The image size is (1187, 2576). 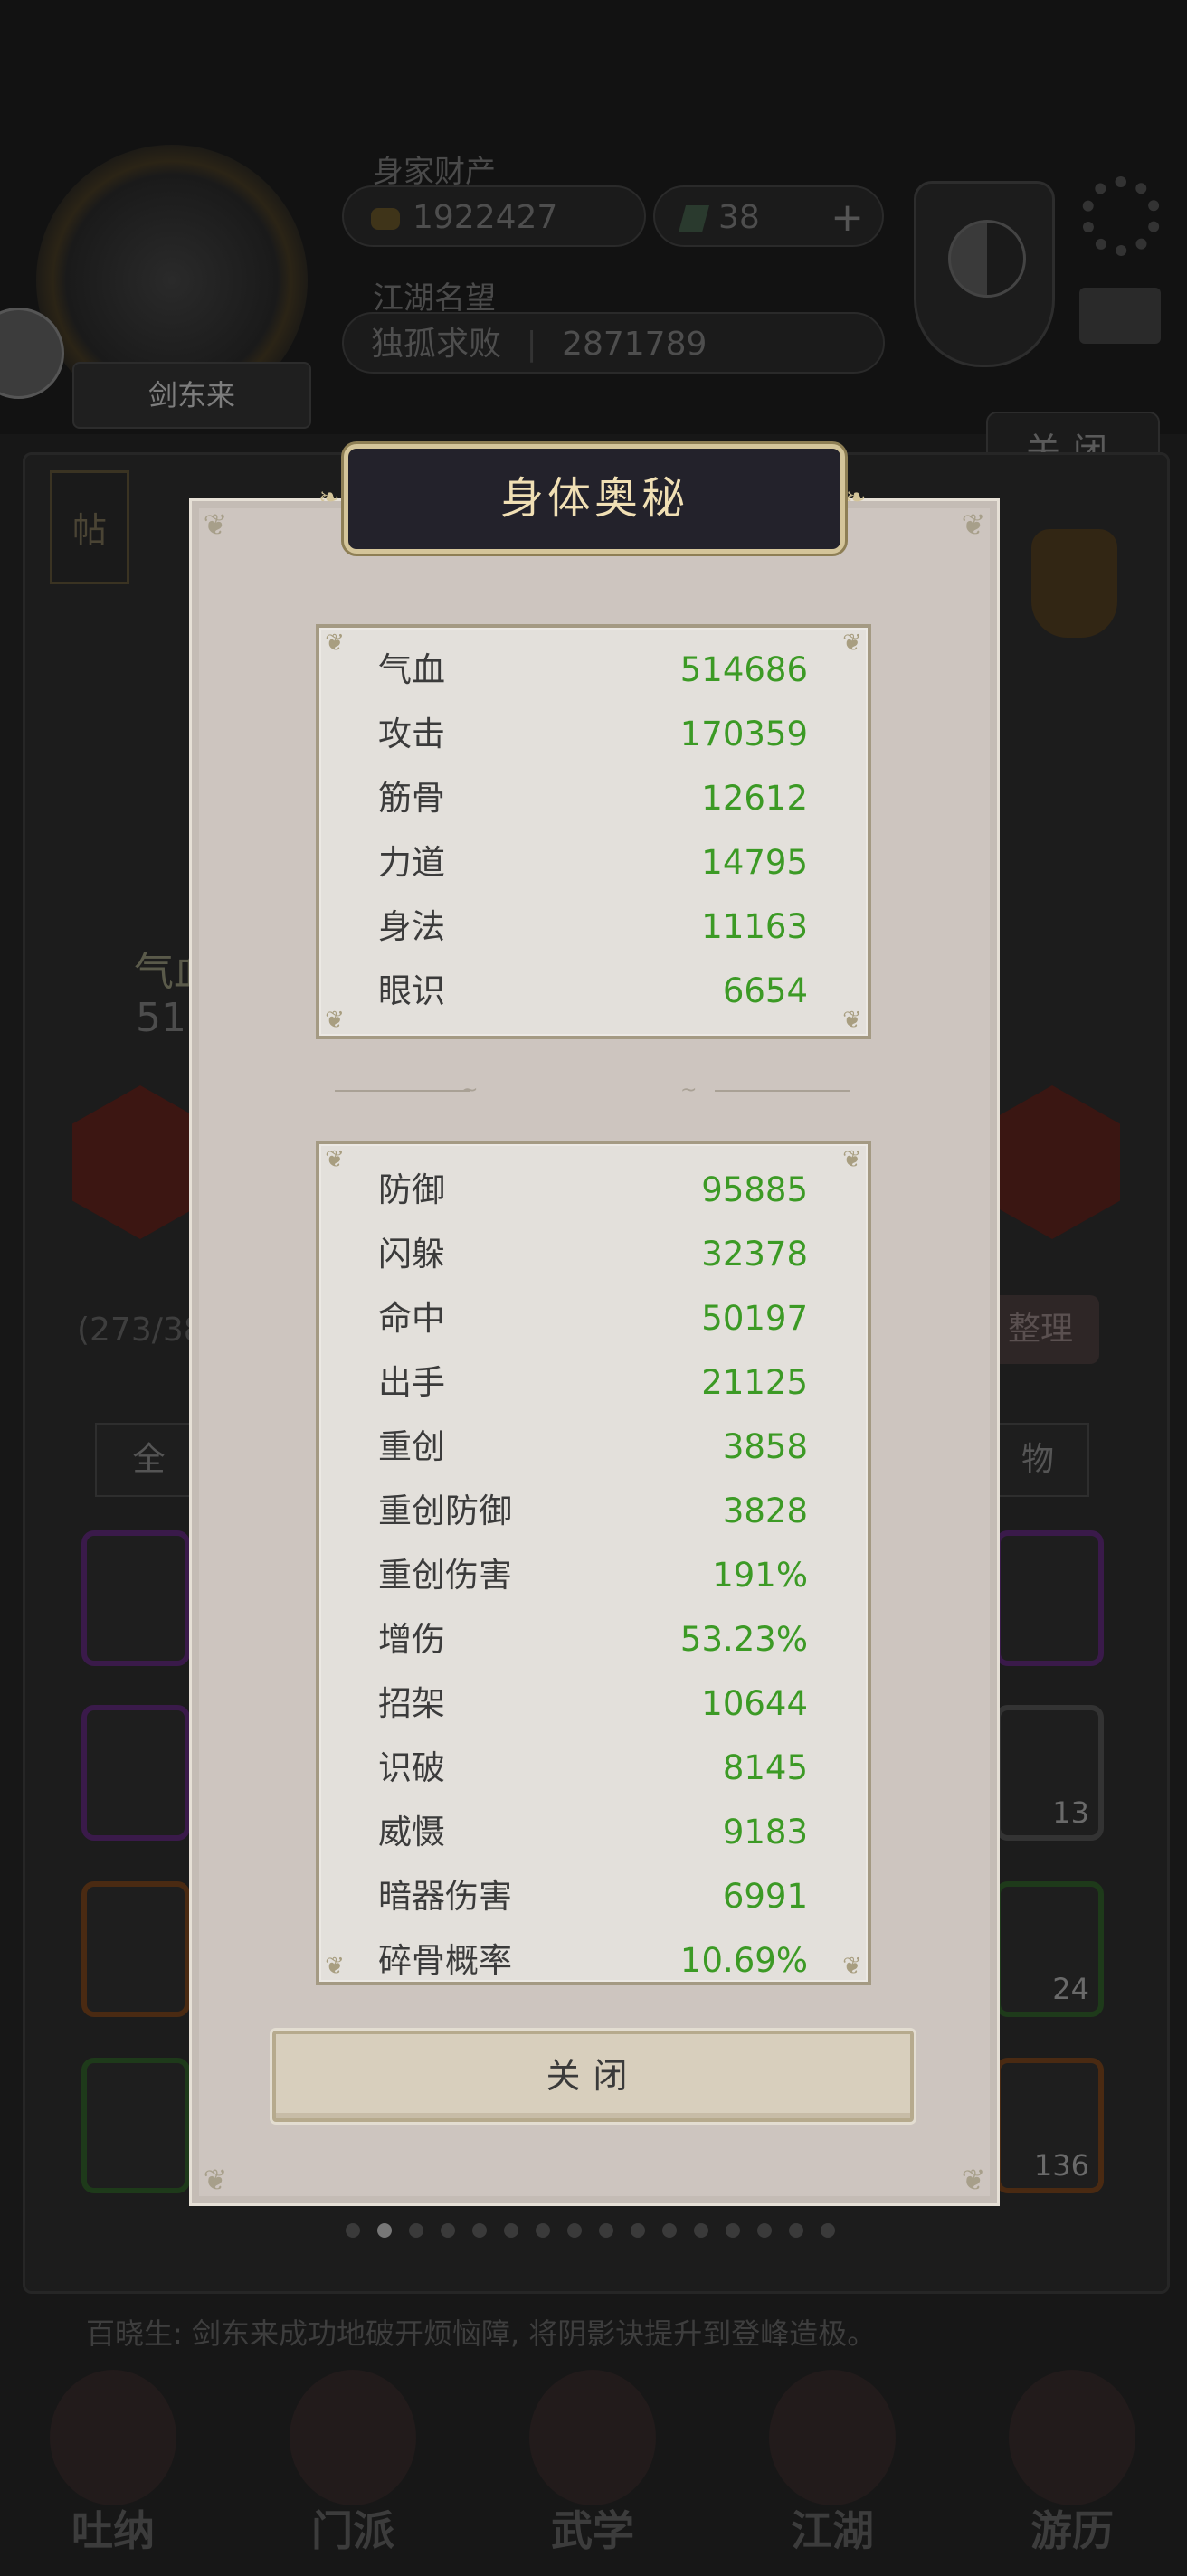 I want to click on stat-value: 191%, so click(x=760, y=1575).